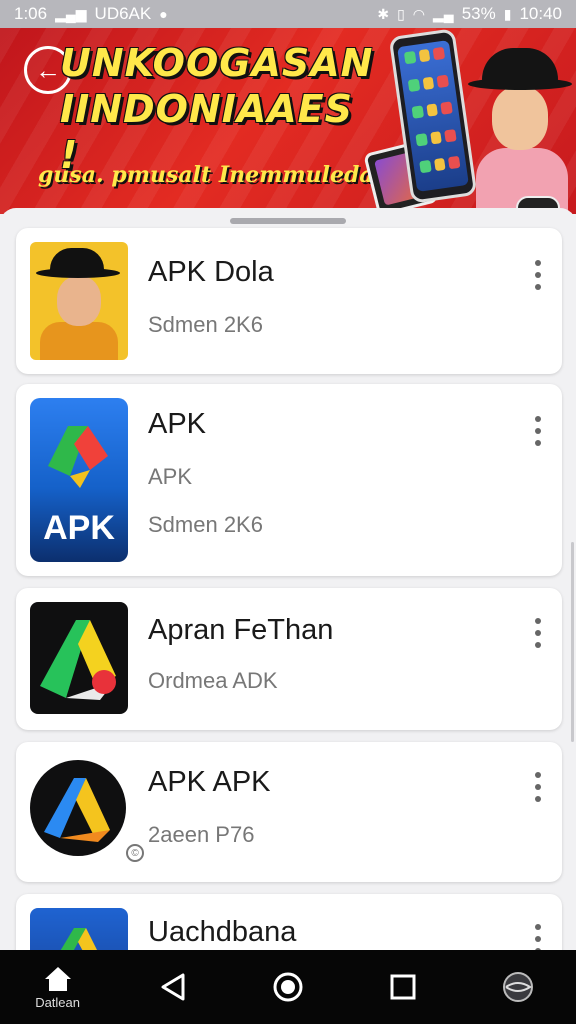 This screenshot has width=576, height=1024. I want to click on app-card: © APK APK 2aeen P76, so click(289, 812).